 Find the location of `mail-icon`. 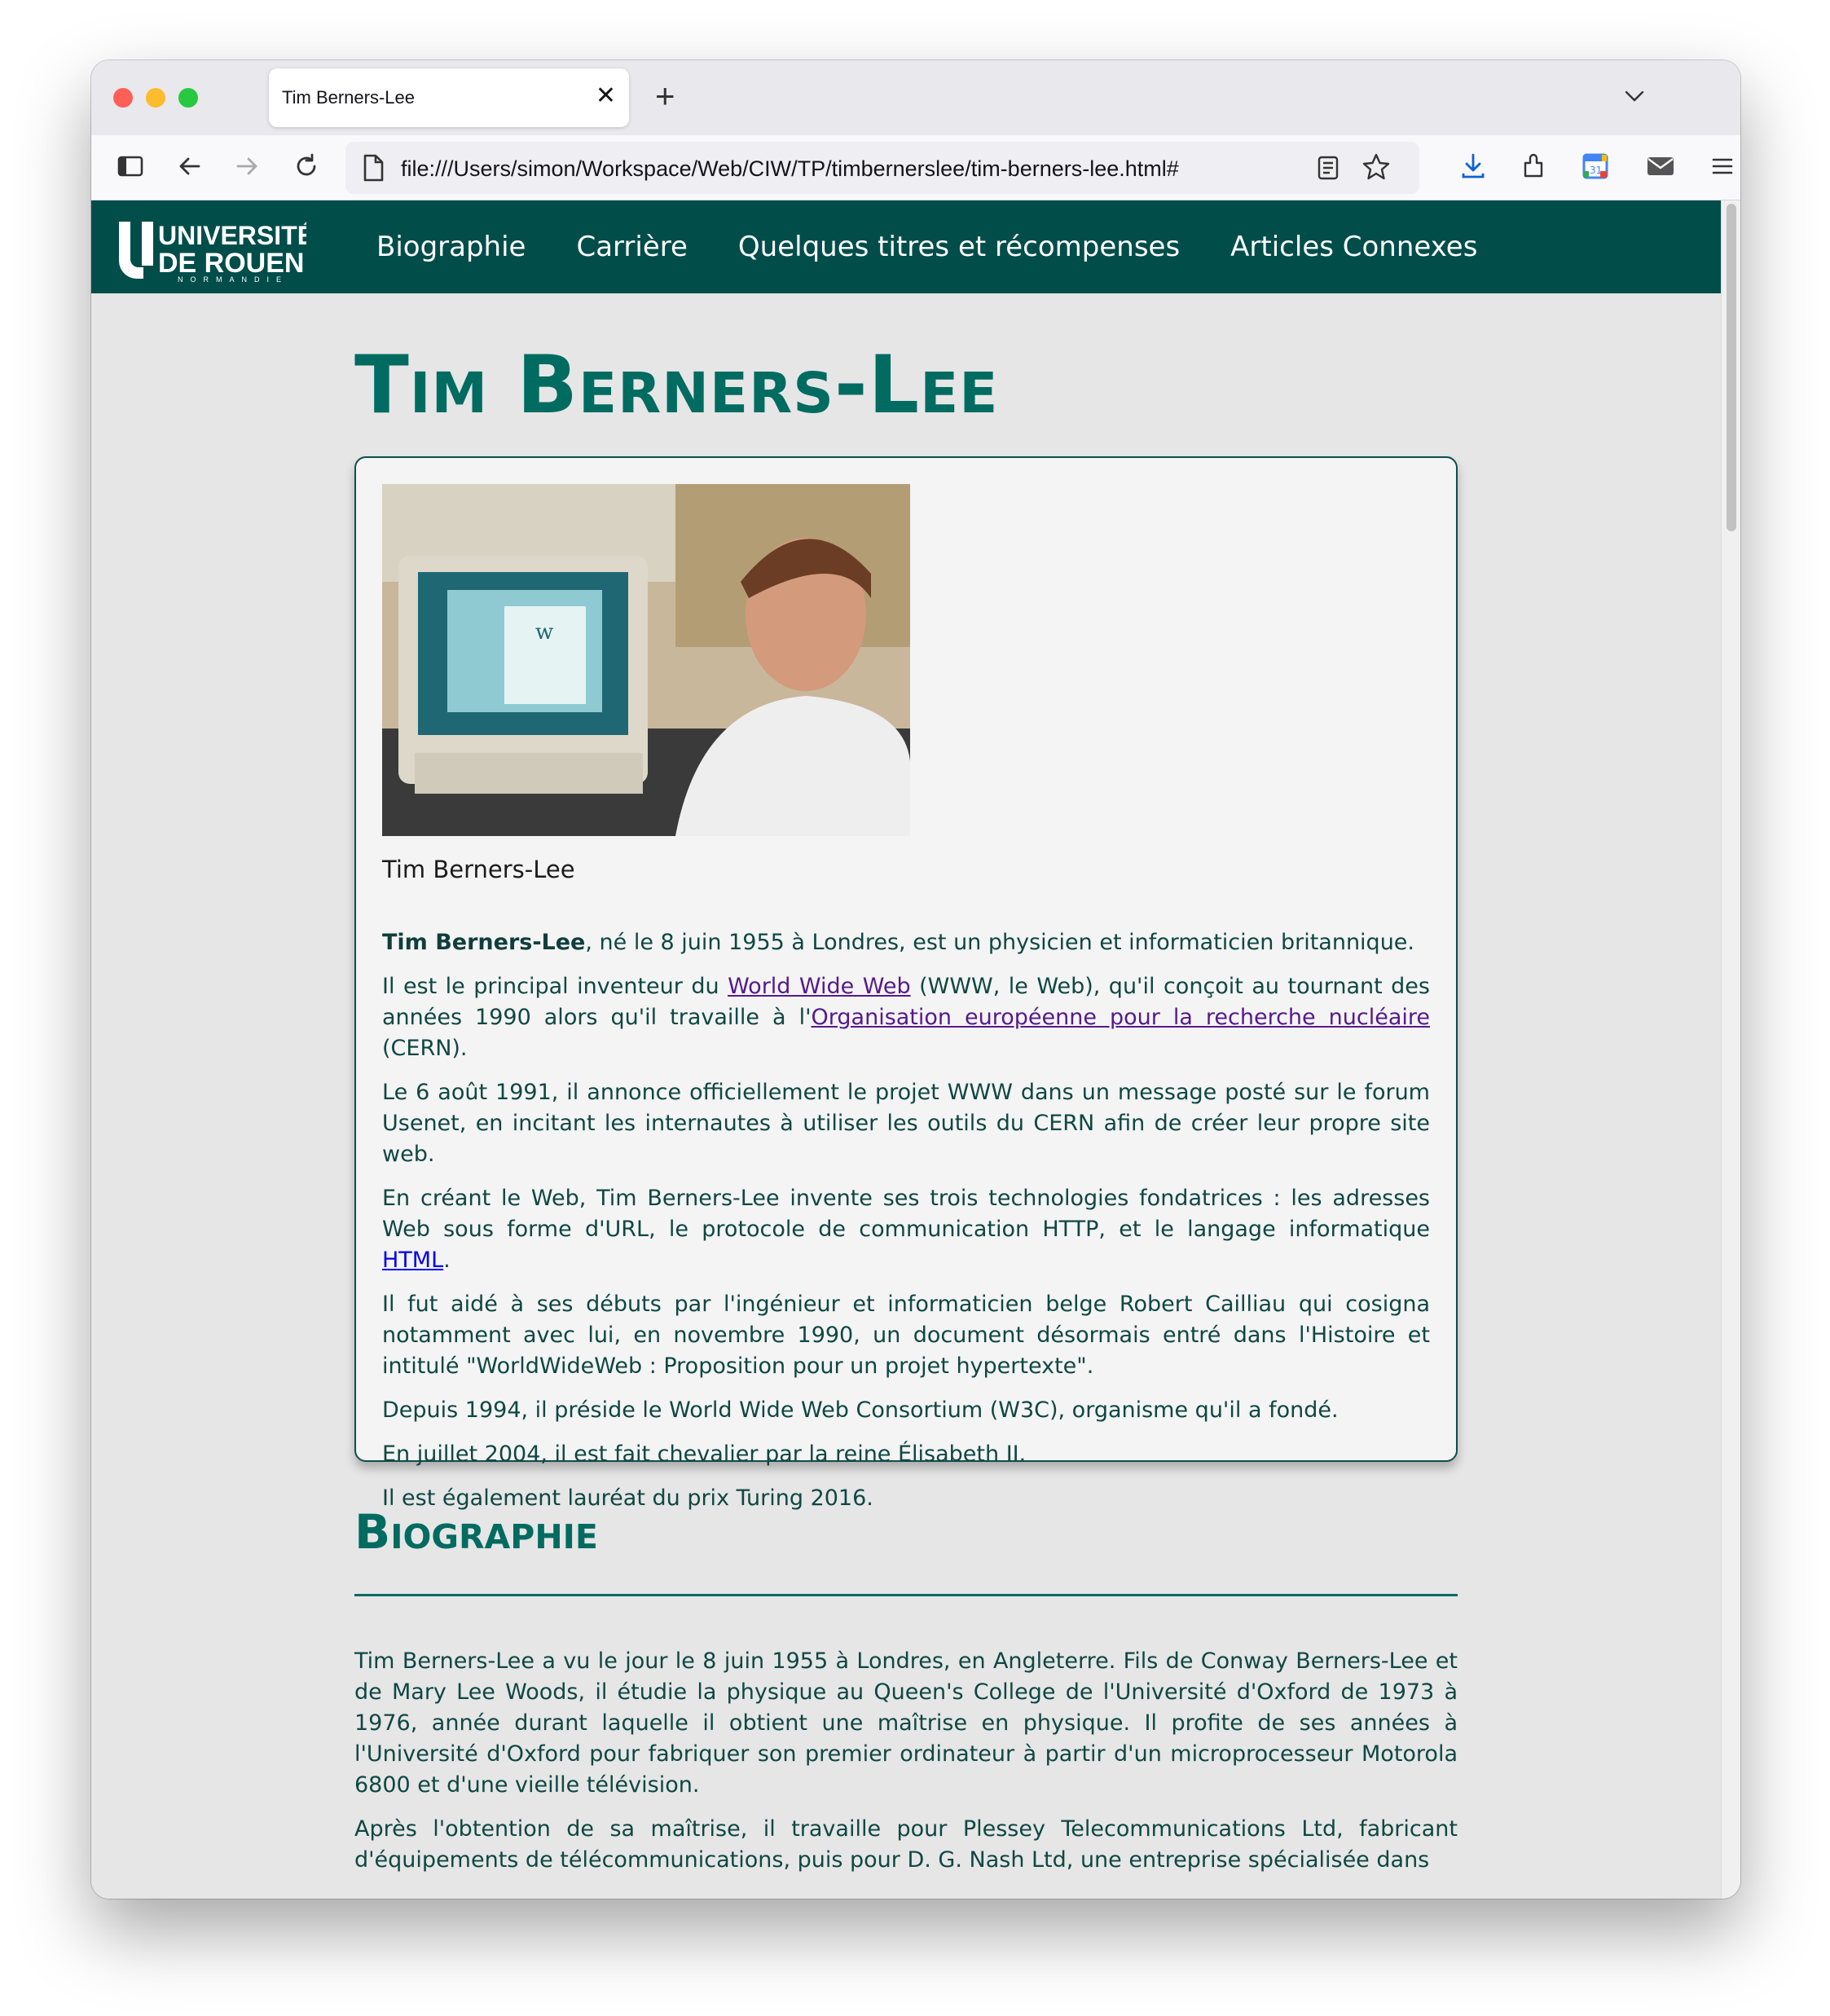

mail-icon is located at coordinates (1660, 166).